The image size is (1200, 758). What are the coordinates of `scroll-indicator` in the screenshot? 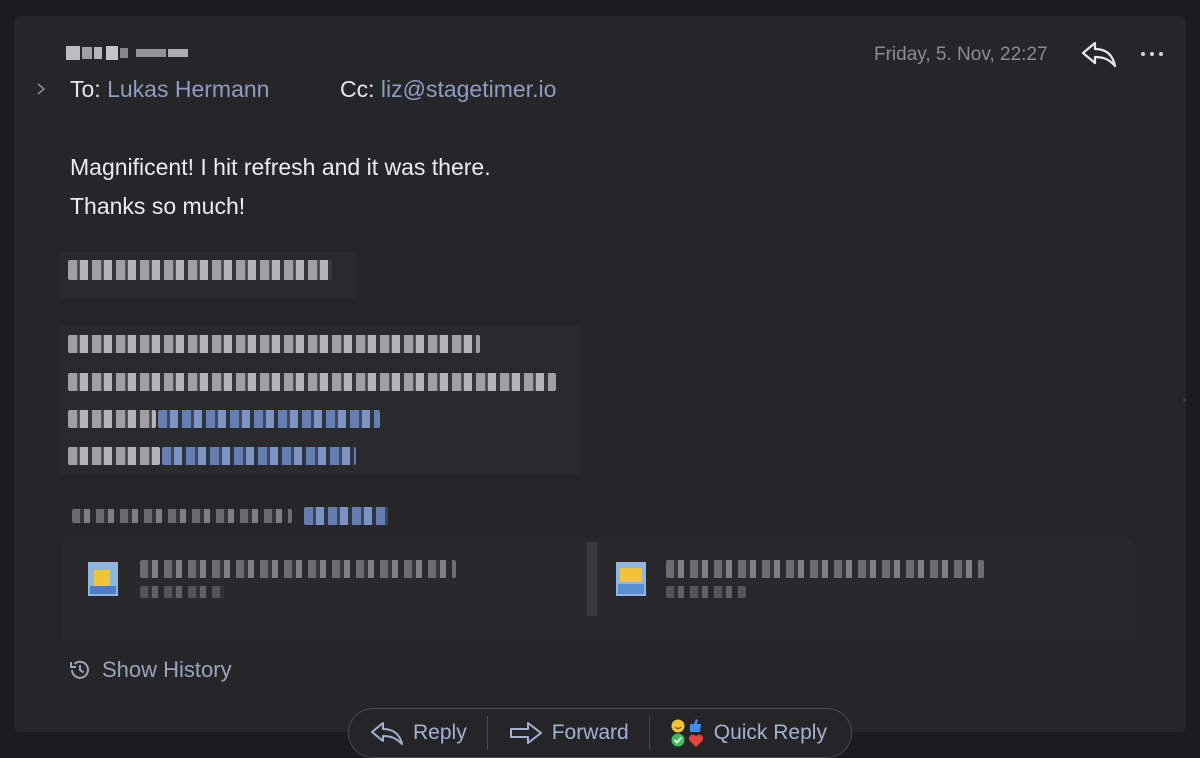 It's located at (1184, 400).